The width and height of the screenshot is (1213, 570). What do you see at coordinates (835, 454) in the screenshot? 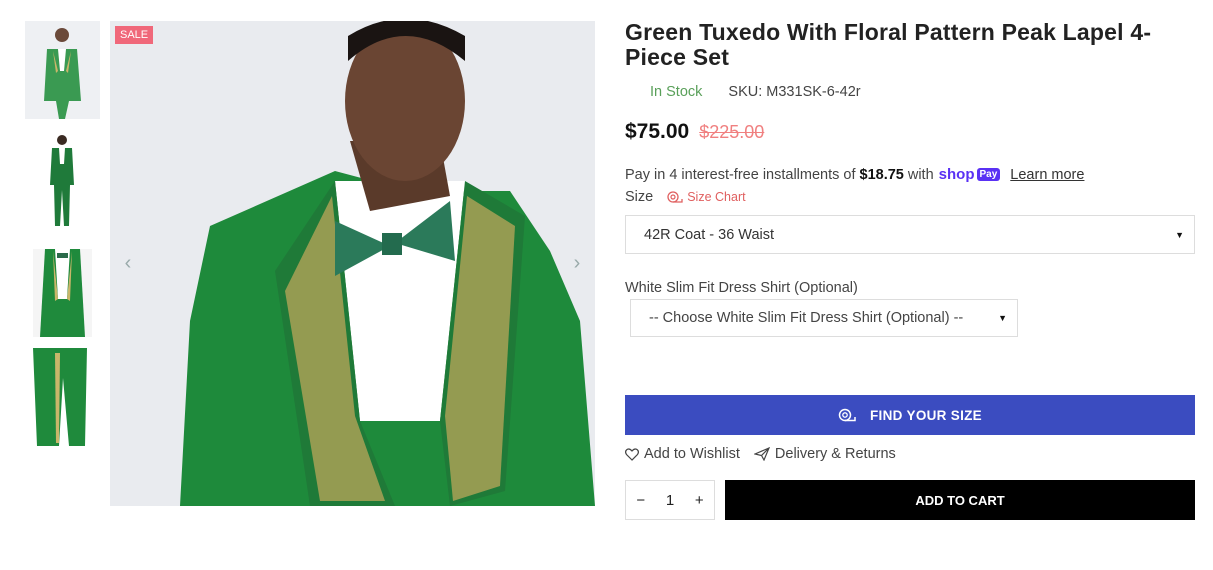
I see `delivery-label: Delivery & Returns` at bounding box center [835, 454].